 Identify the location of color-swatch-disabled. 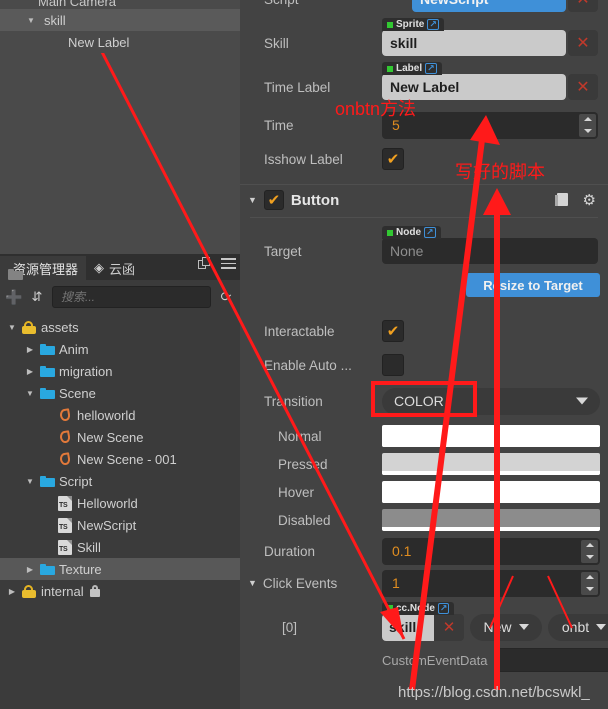
(491, 520).